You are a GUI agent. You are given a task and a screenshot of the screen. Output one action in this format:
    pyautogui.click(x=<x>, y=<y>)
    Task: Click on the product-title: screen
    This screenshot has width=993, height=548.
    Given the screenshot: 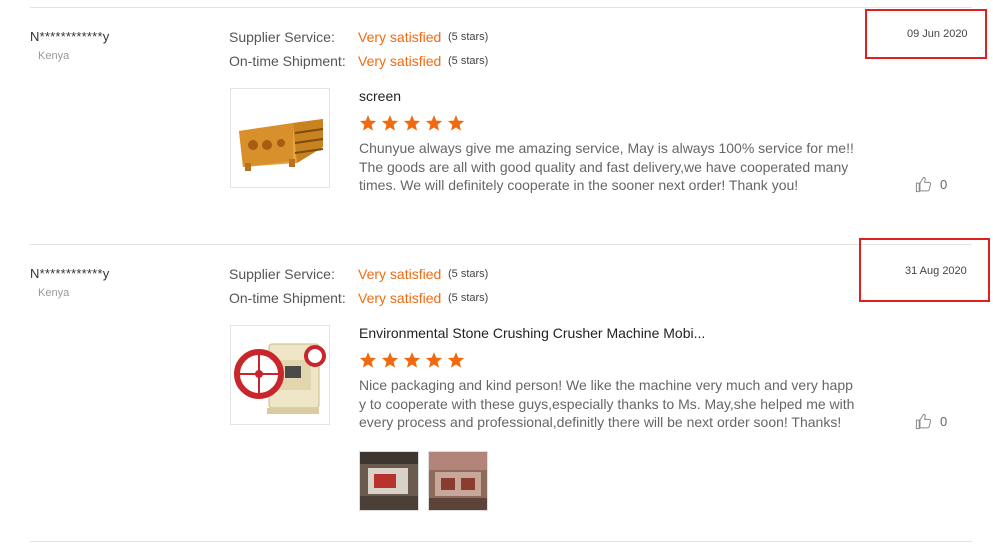 What is the action you would take?
    pyautogui.click(x=380, y=96)
    